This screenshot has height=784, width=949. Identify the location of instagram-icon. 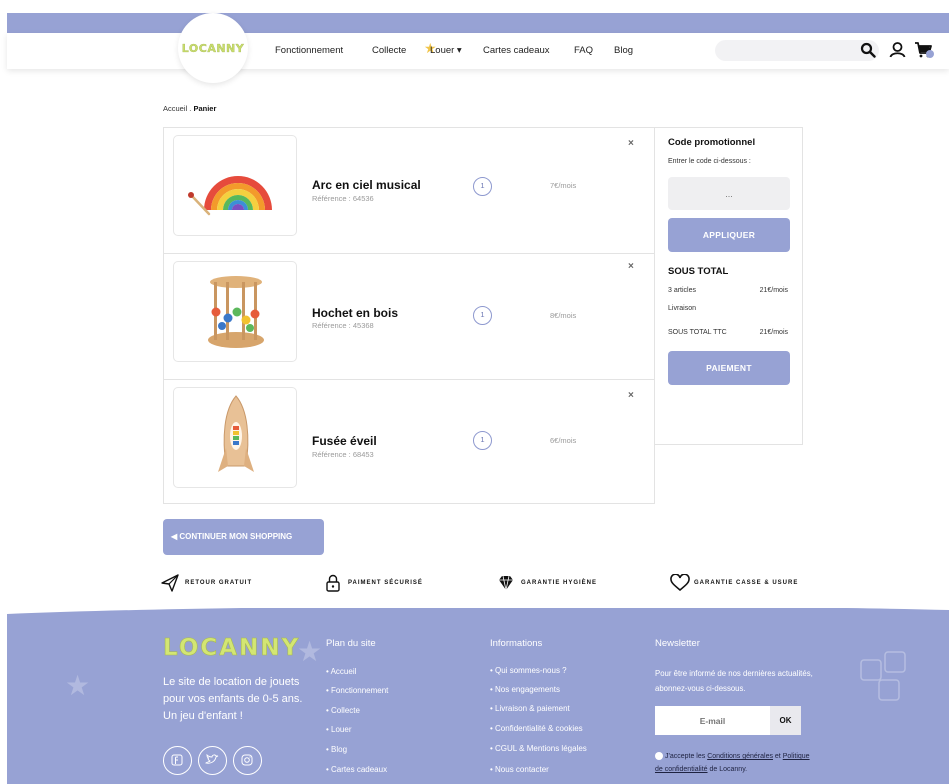
(247, 760).